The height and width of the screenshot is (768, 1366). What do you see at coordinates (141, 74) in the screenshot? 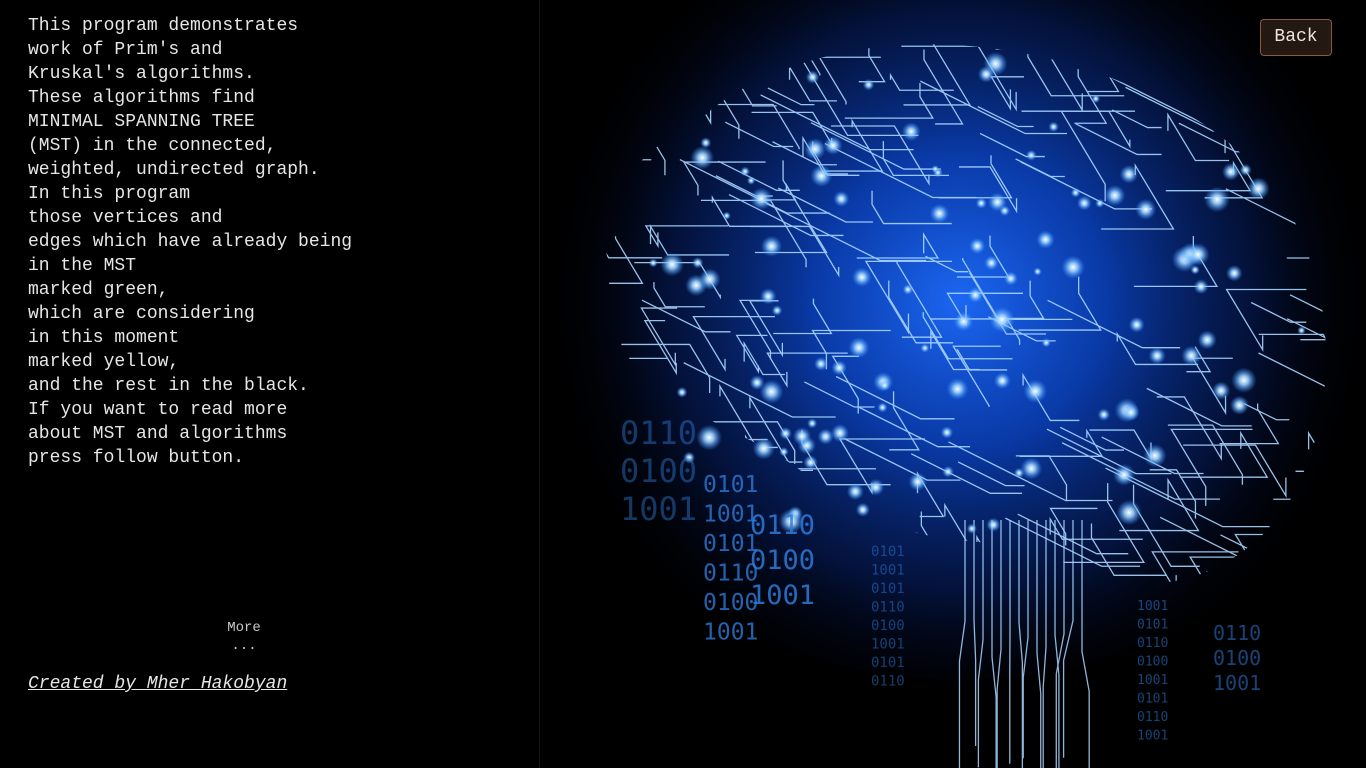
I see `description-line: Kruskal's algorithms.` at bounding box center [141, 74].